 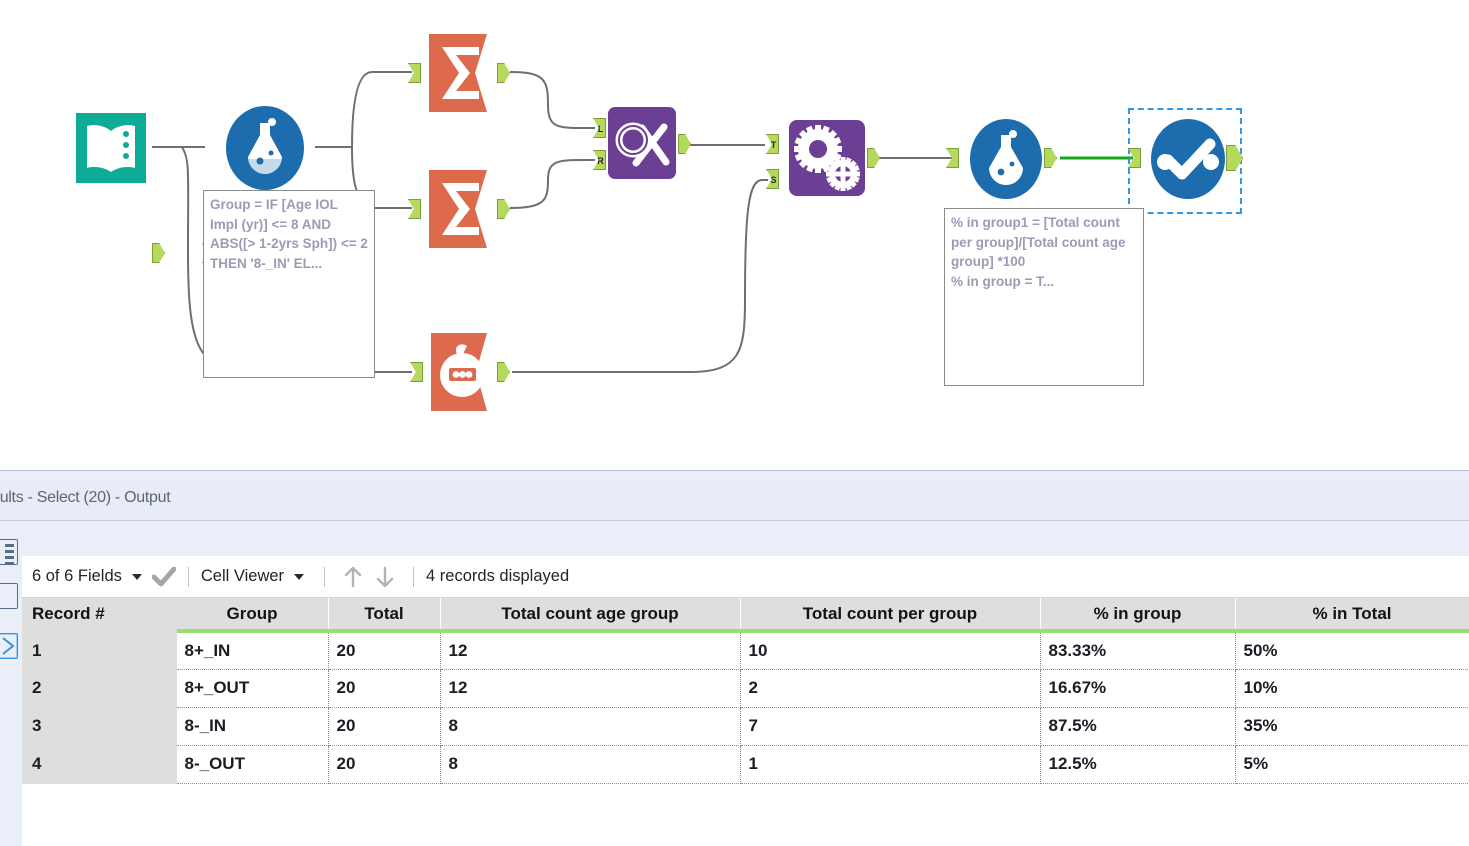 What do you see at coordinates (116, 184) in the screenshot?
I see `node-input-data` at bounding box center [116, 184].